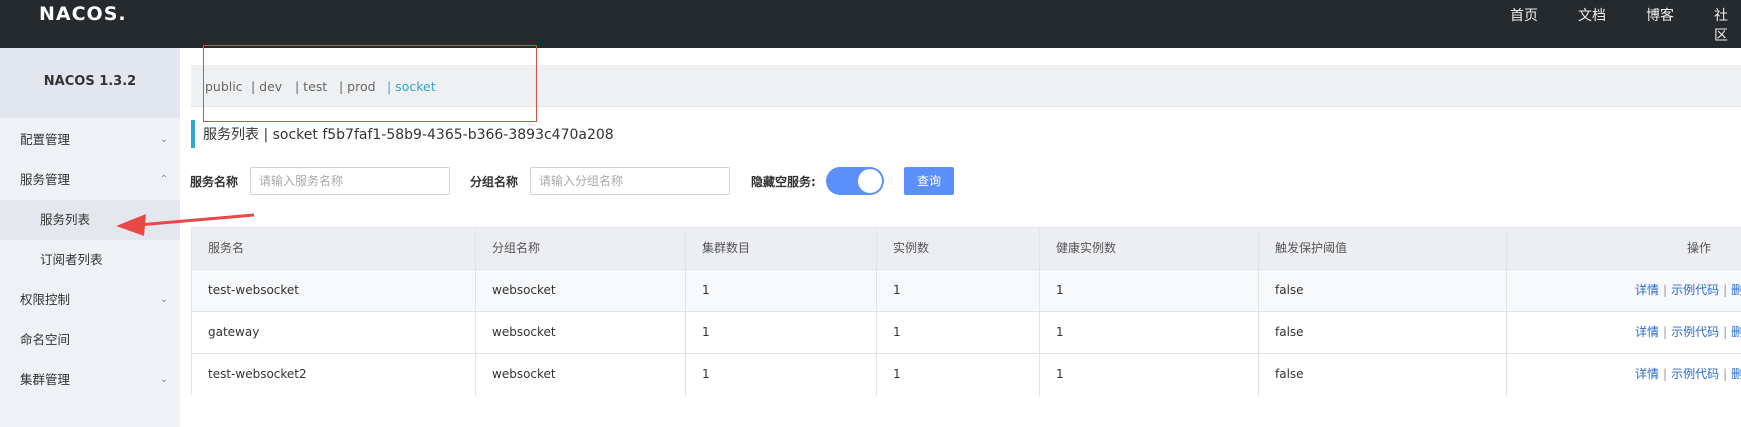 Image resolution: width=1741 pixels, height=427 pixels. I want to click on column-header-healthy-instances: 健康实例数, so click(1148, 249).